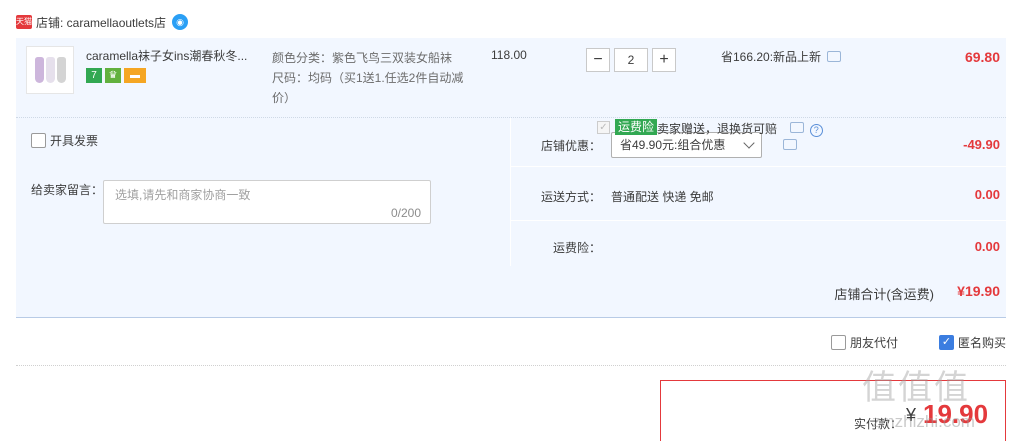  What do you see at coordinates (368, 88) in the screenshot?
I see `spec-size: 尺码：均码（买1送1.任选2件自动减价）` at bounding box center [368, 88].